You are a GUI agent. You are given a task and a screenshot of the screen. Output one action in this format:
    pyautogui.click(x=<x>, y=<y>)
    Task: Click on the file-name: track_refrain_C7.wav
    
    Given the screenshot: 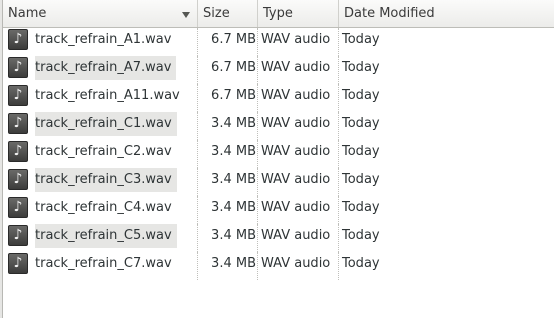 What is the action you would take?
    pyautogui.click(x=103, y=263)
    